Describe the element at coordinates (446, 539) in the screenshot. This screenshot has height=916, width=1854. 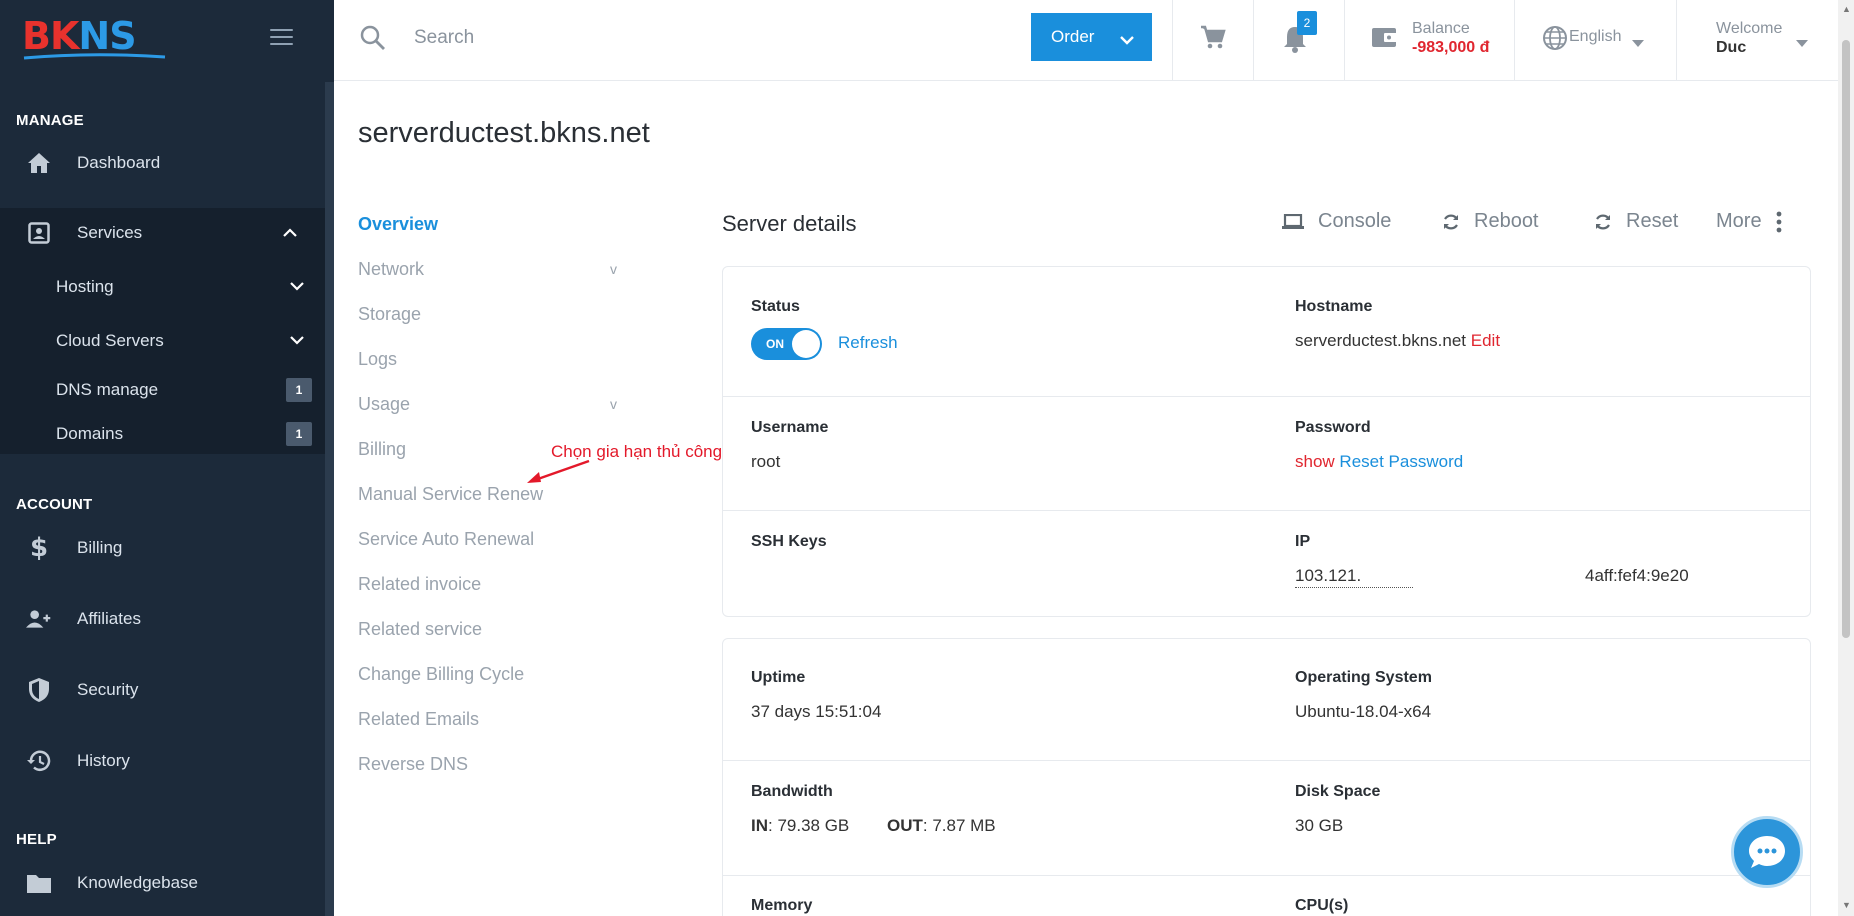
I see `subnav-service-auto-renewal: Service Auto Renewal` at that location.